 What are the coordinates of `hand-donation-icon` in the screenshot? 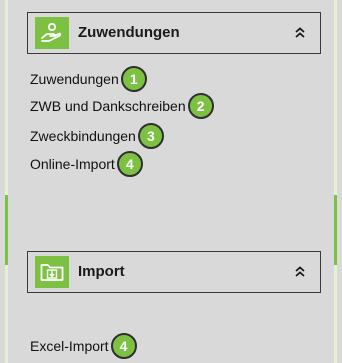 It's located at (52, 33).